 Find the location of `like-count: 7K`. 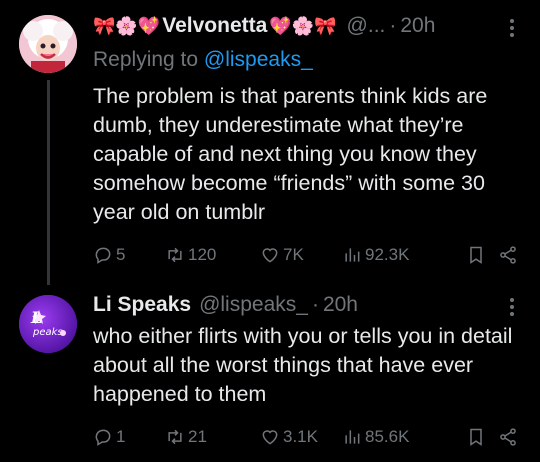

like-count: 7K is located at coordinates (293, 254).